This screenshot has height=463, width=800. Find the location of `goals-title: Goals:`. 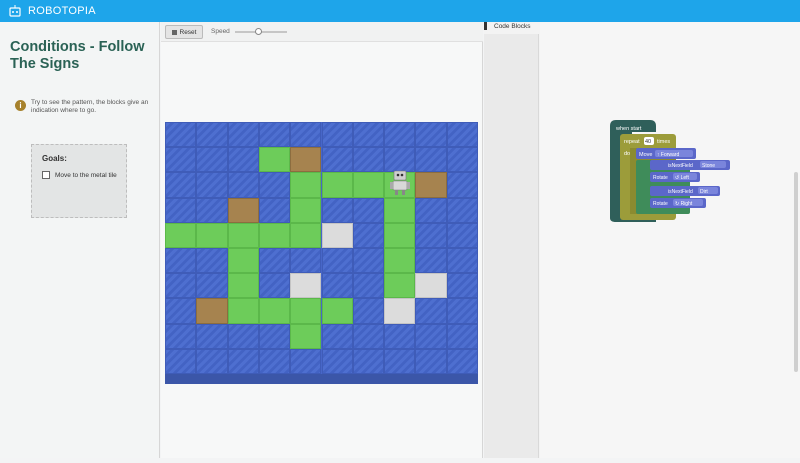

goals-title: Goals: is located at coordinates (54, 158).